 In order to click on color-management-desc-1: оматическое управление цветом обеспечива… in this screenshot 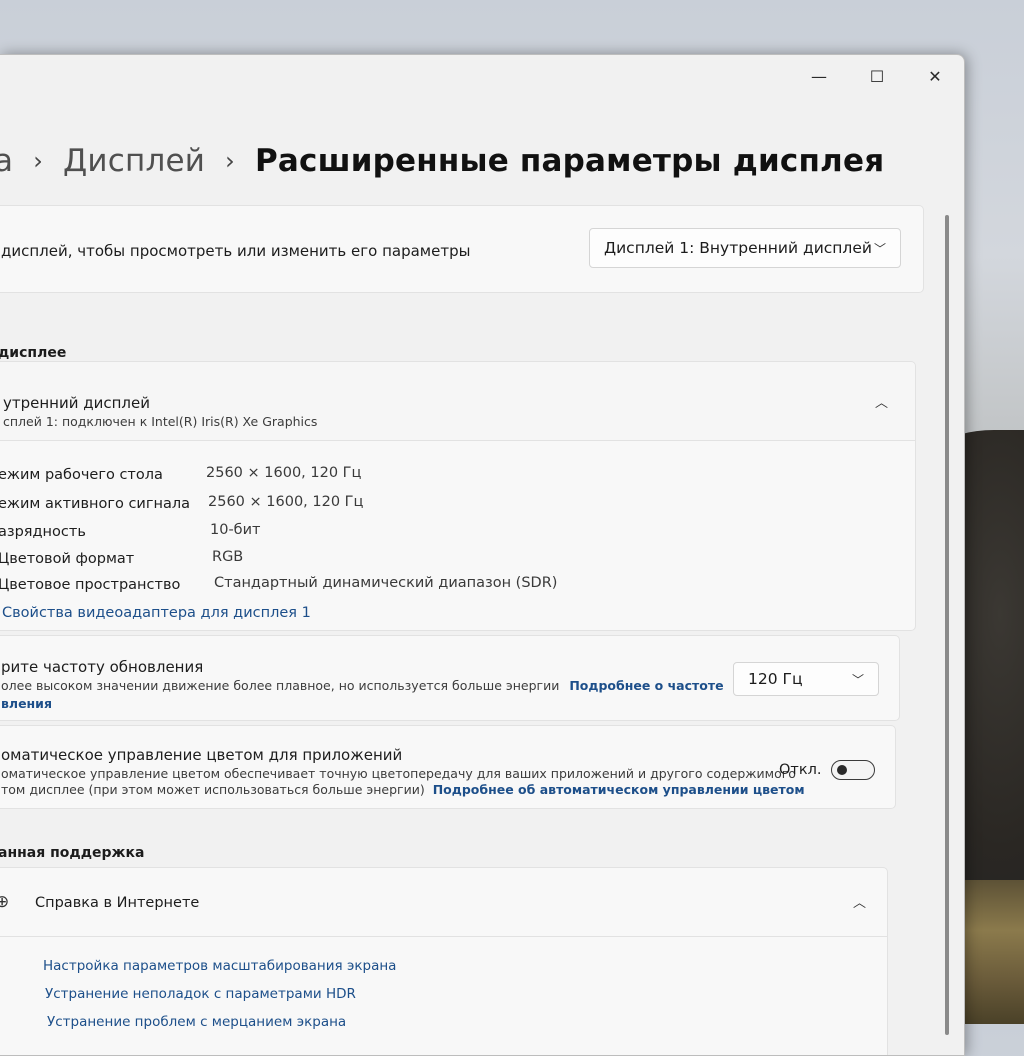, I will do `click(398, 773)`.